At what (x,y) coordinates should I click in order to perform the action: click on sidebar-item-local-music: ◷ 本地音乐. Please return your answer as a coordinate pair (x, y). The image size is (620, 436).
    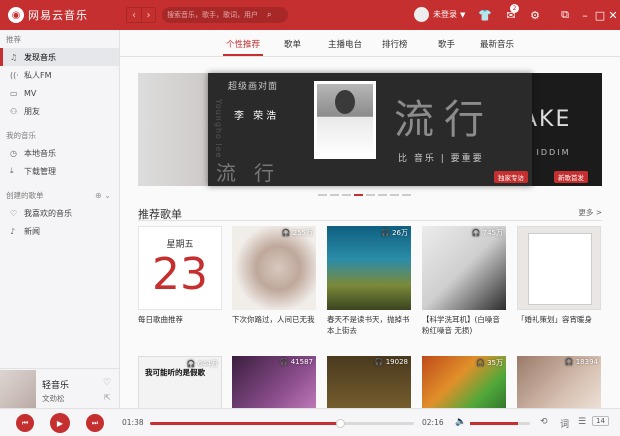
    Looking at the image, I should click on (59, 153).